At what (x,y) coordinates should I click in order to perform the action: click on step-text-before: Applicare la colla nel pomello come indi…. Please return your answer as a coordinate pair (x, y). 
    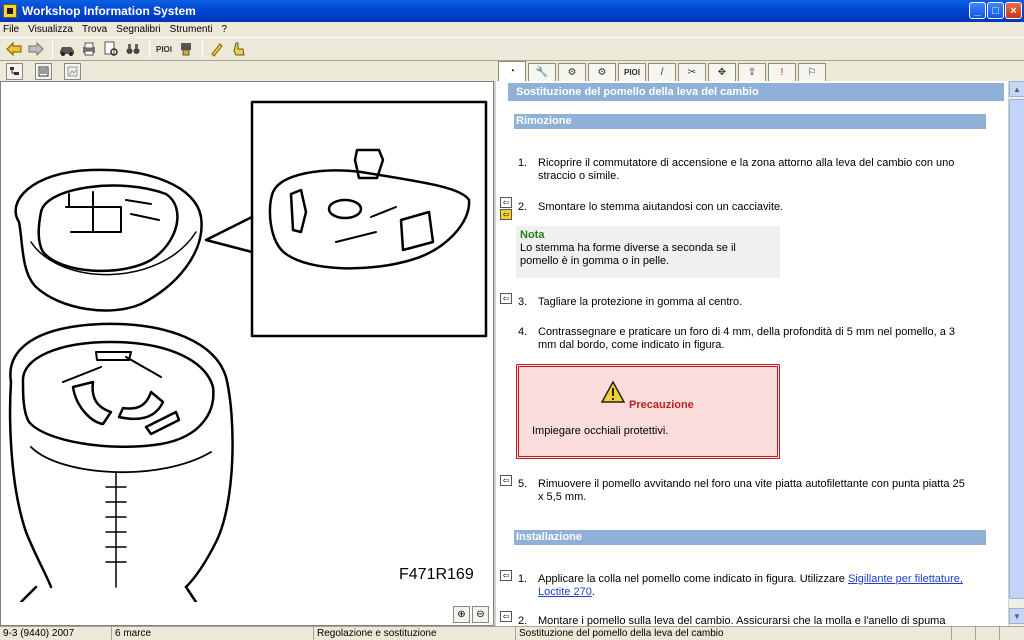
    Looking at the image, I should click on (693, 579).